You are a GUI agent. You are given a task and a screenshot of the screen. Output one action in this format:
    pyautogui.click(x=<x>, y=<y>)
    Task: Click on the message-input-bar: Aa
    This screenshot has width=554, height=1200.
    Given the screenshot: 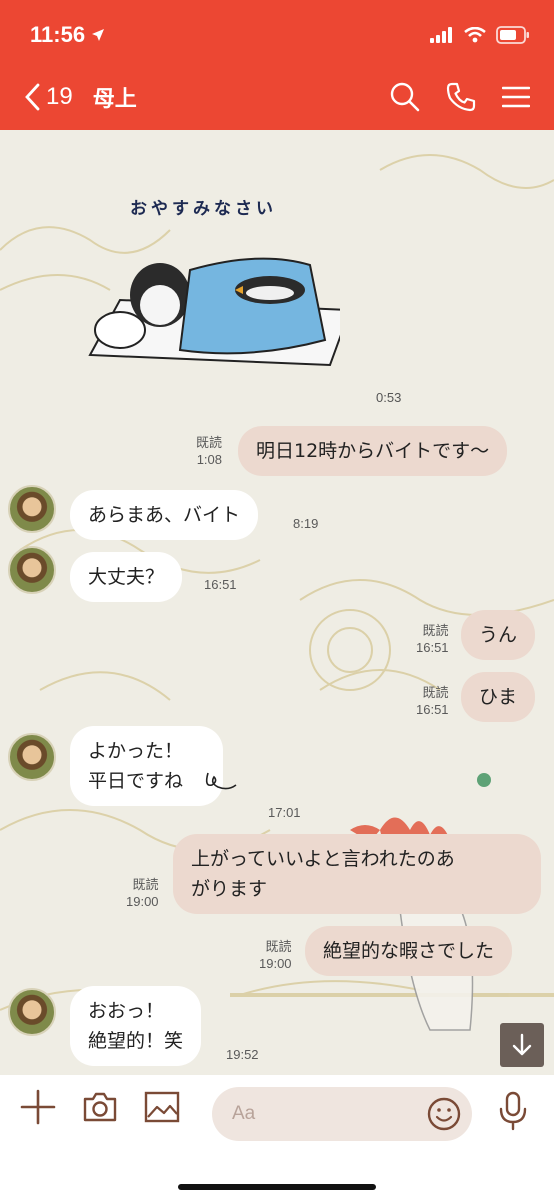 What is the action you would take?
    pyautogui.click(x=277, y=1137)
    